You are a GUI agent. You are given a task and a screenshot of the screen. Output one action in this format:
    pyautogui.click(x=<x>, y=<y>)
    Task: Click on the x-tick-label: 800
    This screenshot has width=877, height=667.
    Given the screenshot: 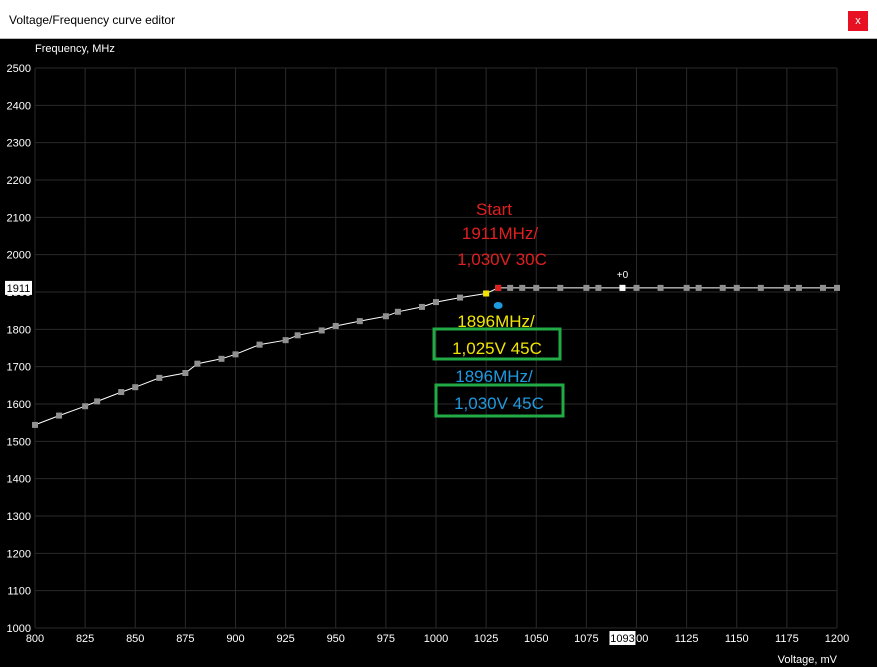 What is the action you would take?
    pyautogui.click(x=35, y=639)
    